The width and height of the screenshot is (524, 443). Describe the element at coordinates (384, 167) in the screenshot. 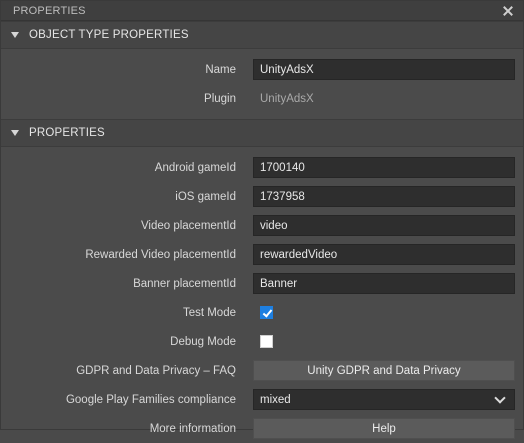

I see `android-gameid-input: 1700140` at that location.